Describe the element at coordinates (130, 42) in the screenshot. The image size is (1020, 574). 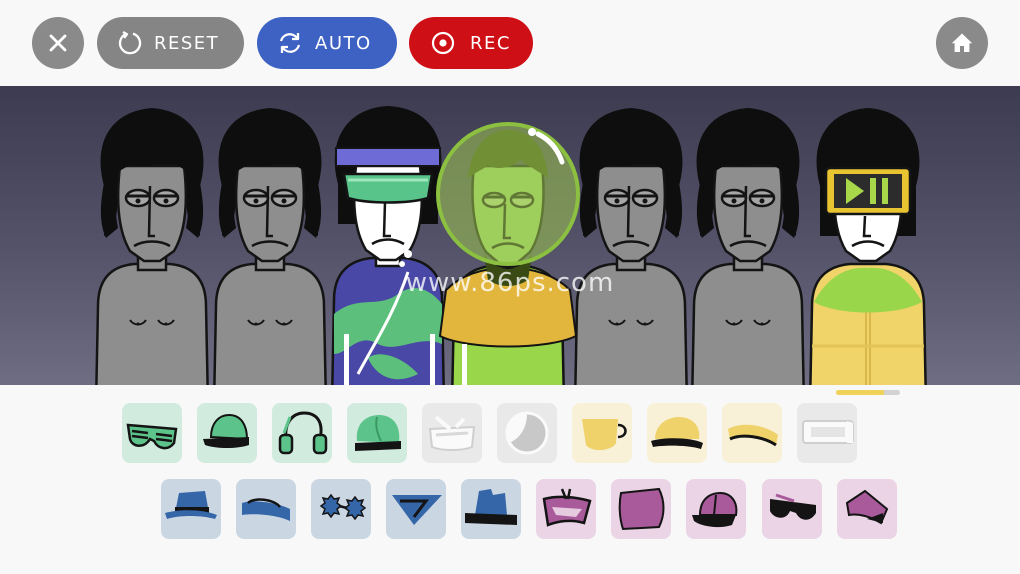
I see `reset-icon` at that location.